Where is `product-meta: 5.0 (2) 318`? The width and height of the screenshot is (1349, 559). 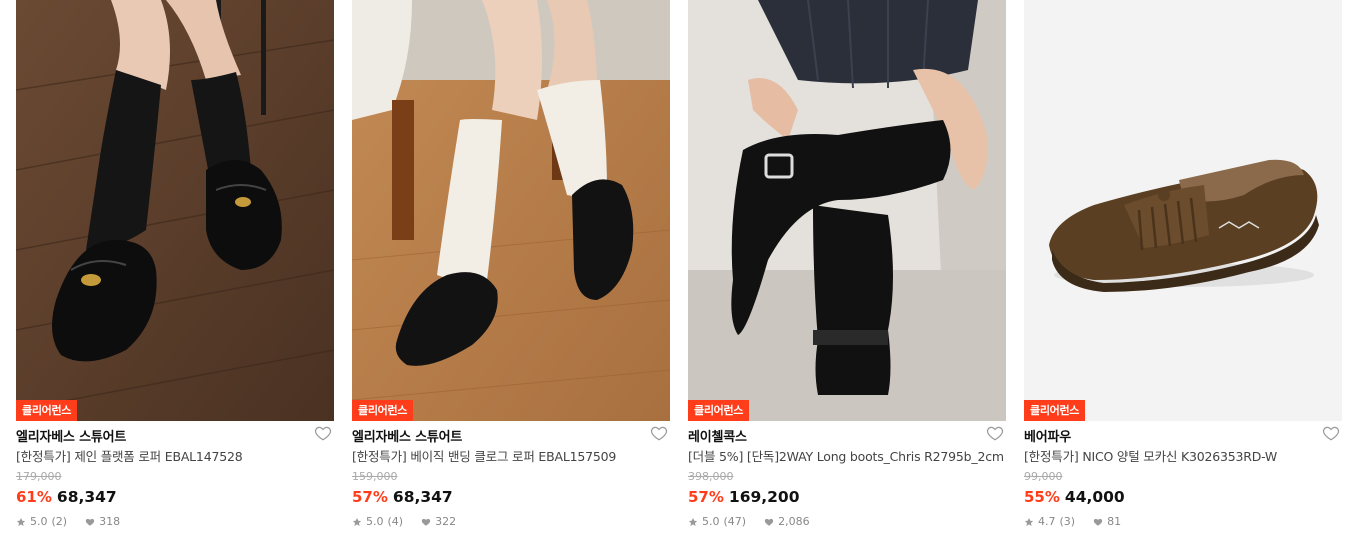 product-meta: 5.0 (2) 318 is located at coordinates (175, 522).